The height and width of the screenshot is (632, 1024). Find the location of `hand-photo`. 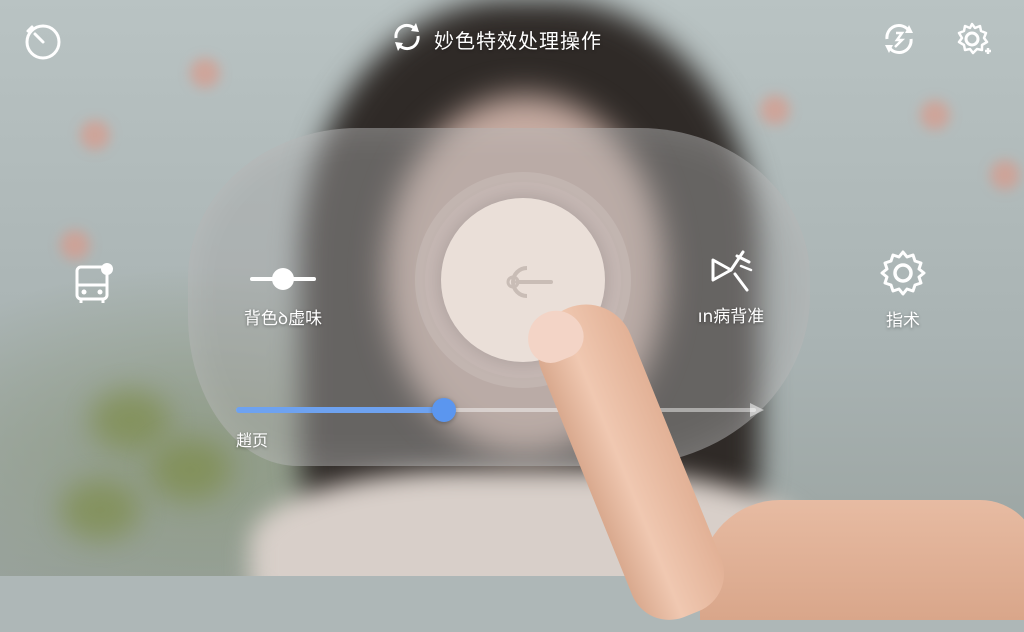

hand-photo is located at coordinates (862, 560).